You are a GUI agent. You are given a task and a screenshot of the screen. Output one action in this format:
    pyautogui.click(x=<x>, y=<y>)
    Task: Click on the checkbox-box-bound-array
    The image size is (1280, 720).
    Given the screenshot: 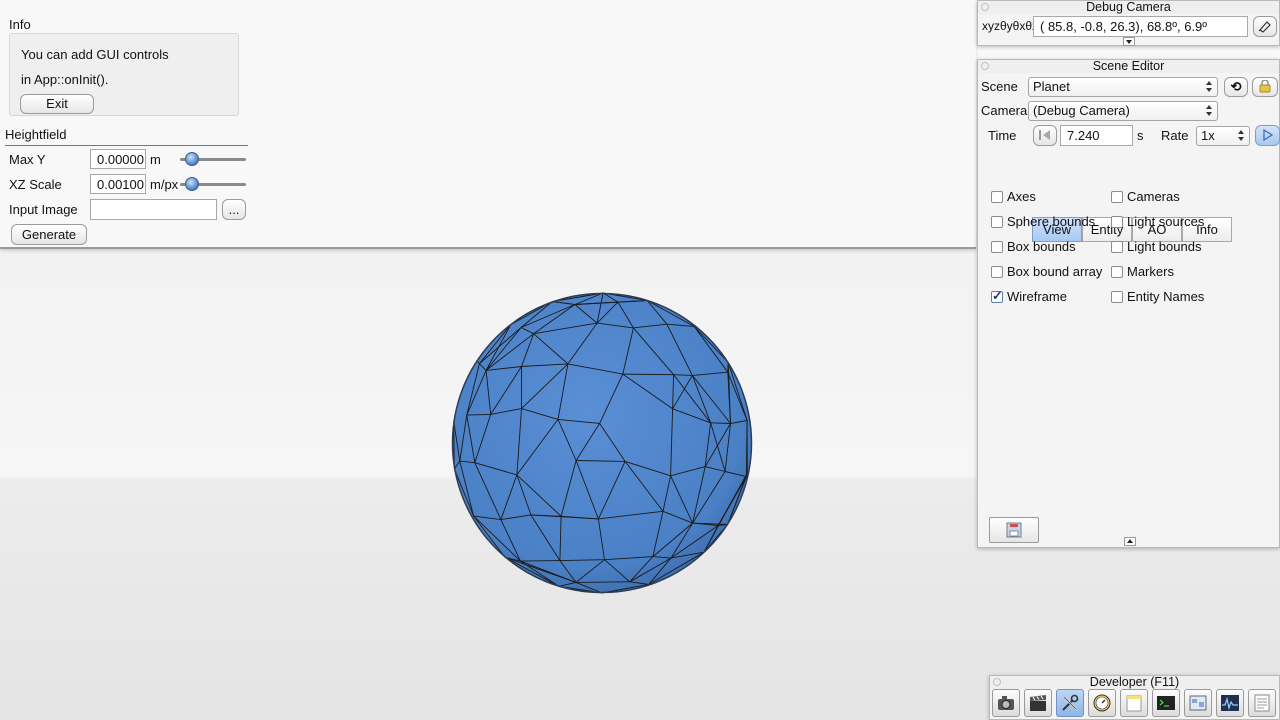 What is the action you would take?
    pyautogui.click(x=997, y=272)
    